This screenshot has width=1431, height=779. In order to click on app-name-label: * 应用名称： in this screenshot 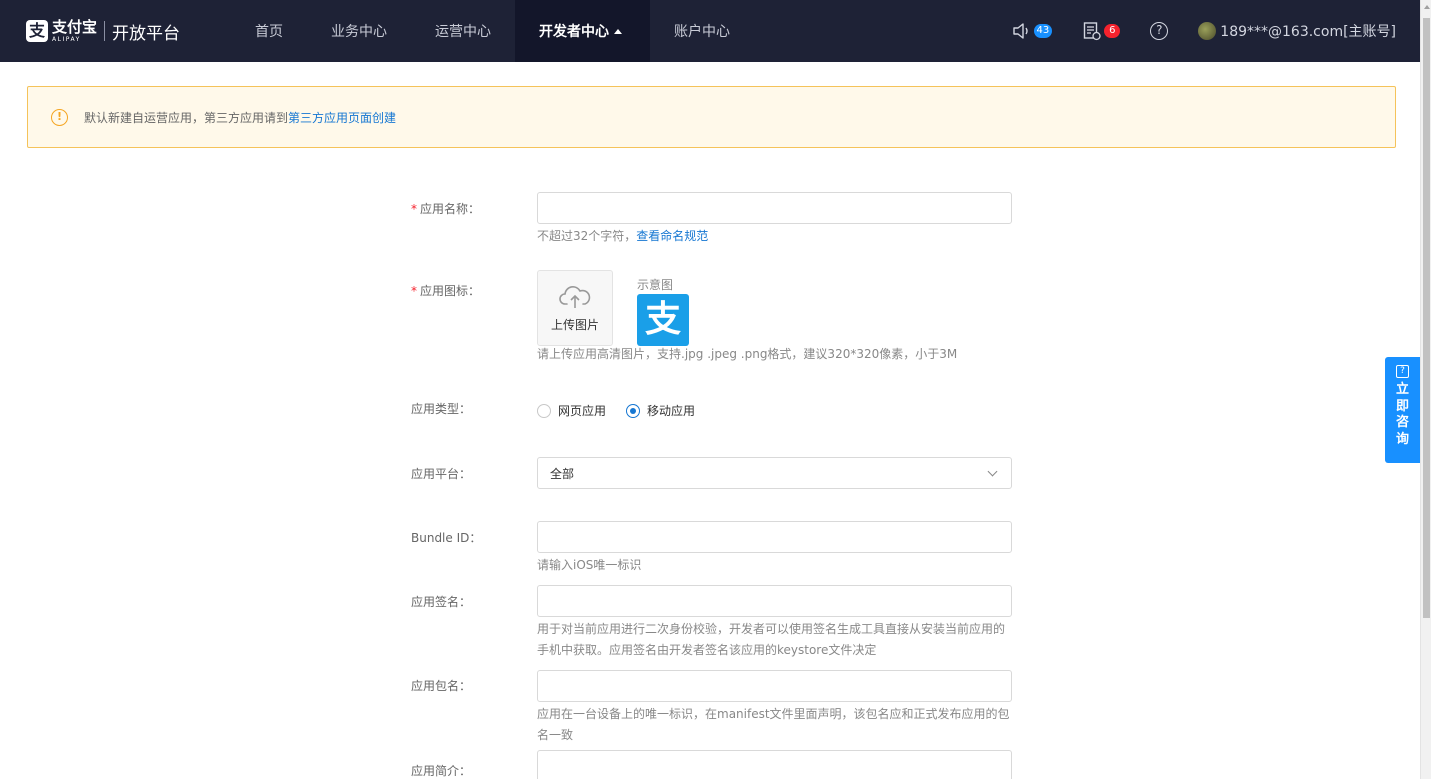, I will do `click(471, 208)`.